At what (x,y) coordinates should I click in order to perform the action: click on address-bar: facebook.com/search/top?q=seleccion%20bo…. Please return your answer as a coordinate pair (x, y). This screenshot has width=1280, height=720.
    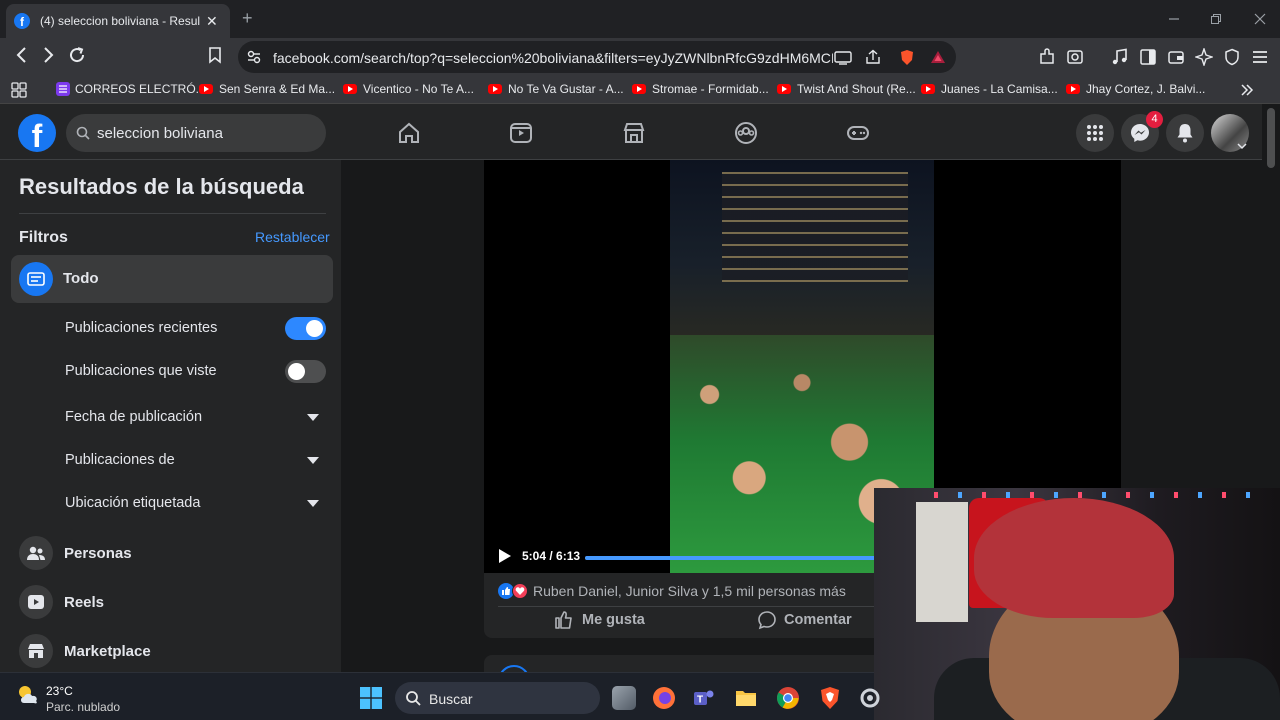
    Looking at the image, I should click on (597, 57).